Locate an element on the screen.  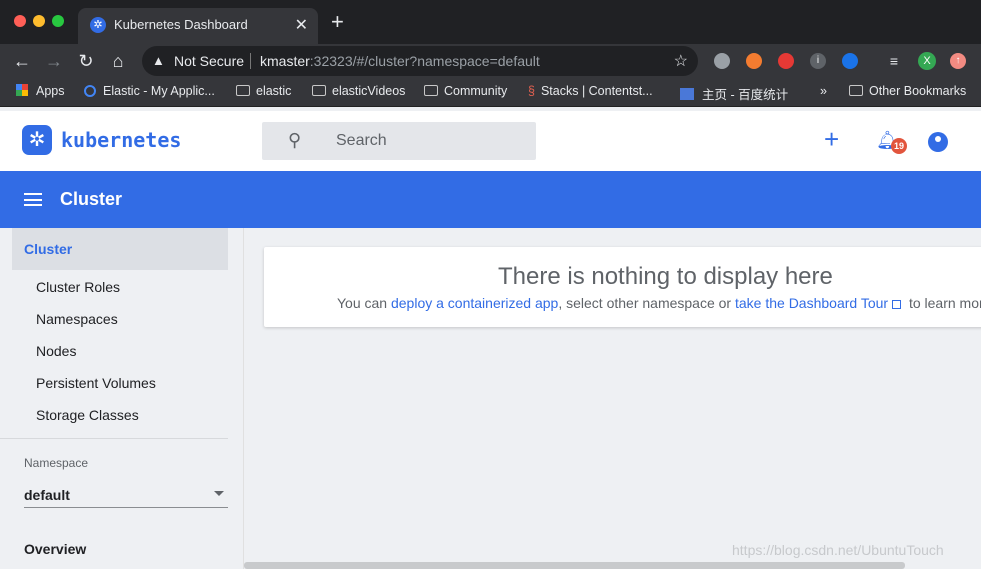
bookmark-other-bookmarks: Other Bookmarks is located at coordinates (907, 91).